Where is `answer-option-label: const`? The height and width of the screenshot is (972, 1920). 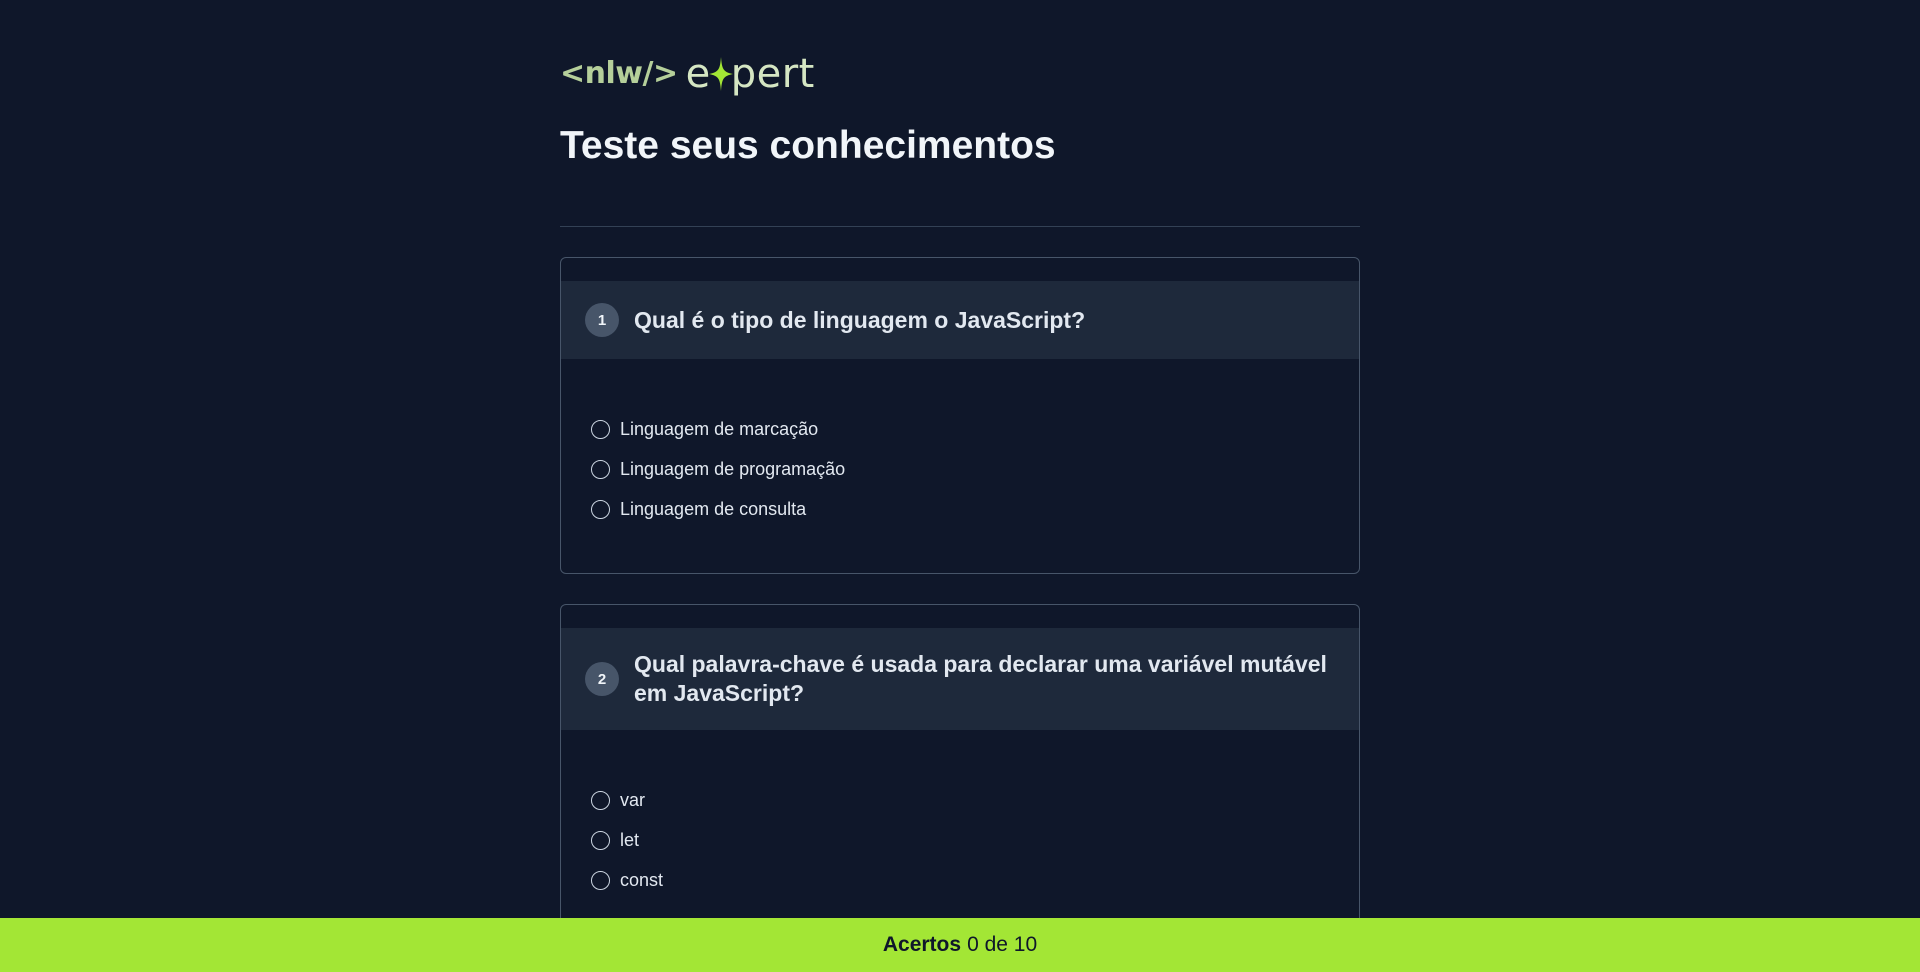 answer-option-label: const is located at coordinates (641, 880).